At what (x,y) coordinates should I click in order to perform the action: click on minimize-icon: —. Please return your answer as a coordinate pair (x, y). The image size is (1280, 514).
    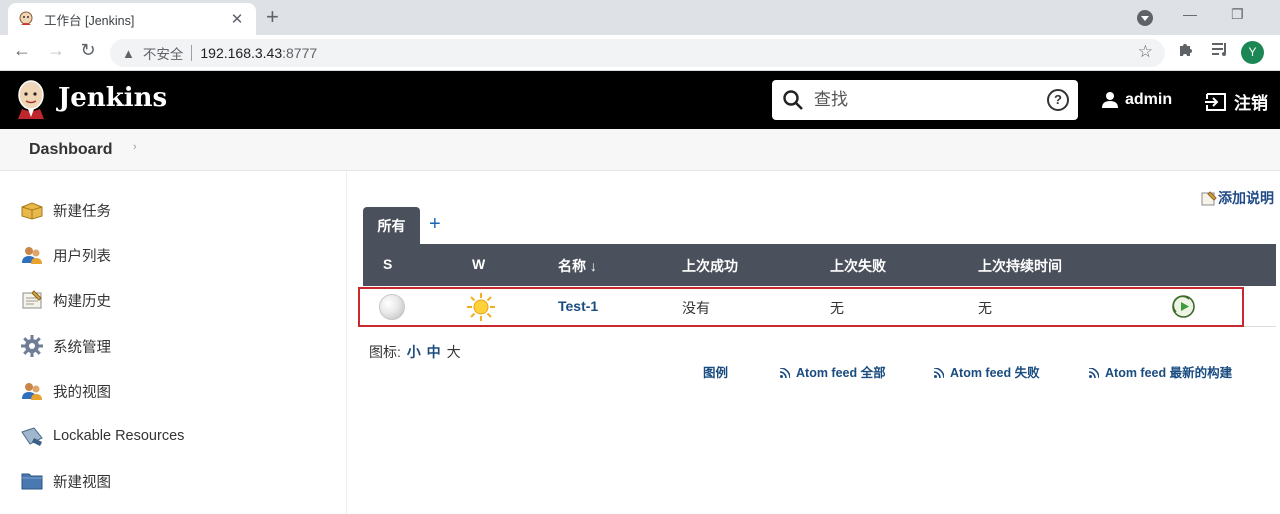
    Looking at the image, I should click on (1190, 14).